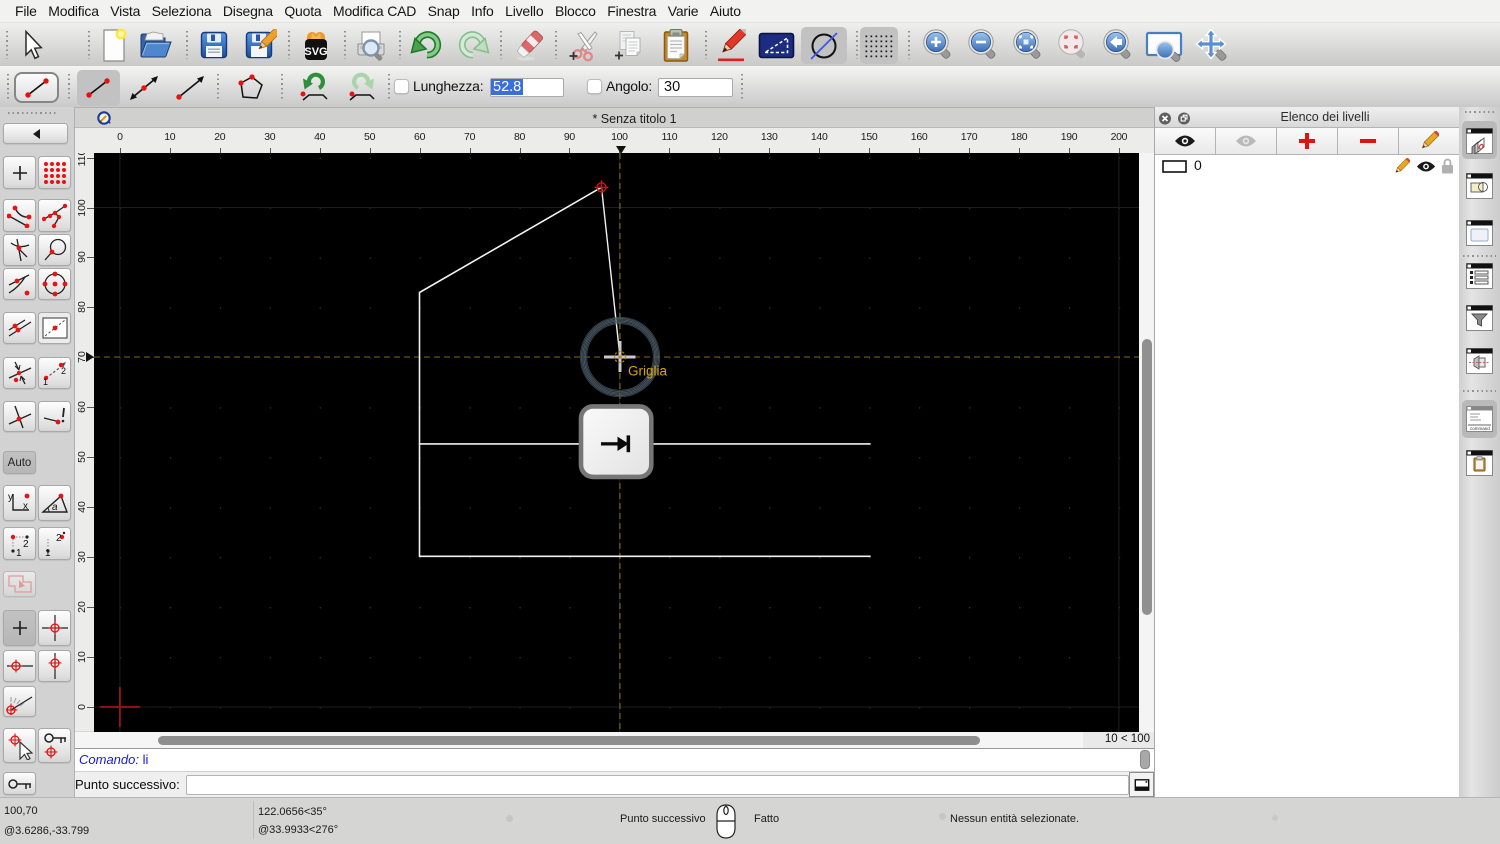 The image size is (1500, 844). What do you see at coordinates (648, 371) in the screenshot?
I see `svg-text: Griglia` at bounding box center [648, 371].